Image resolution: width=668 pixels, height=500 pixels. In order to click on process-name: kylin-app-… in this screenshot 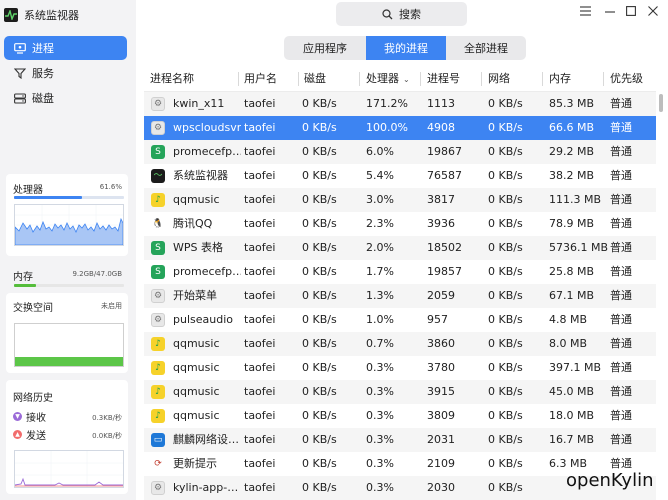, I will do `click(206, 487)`.